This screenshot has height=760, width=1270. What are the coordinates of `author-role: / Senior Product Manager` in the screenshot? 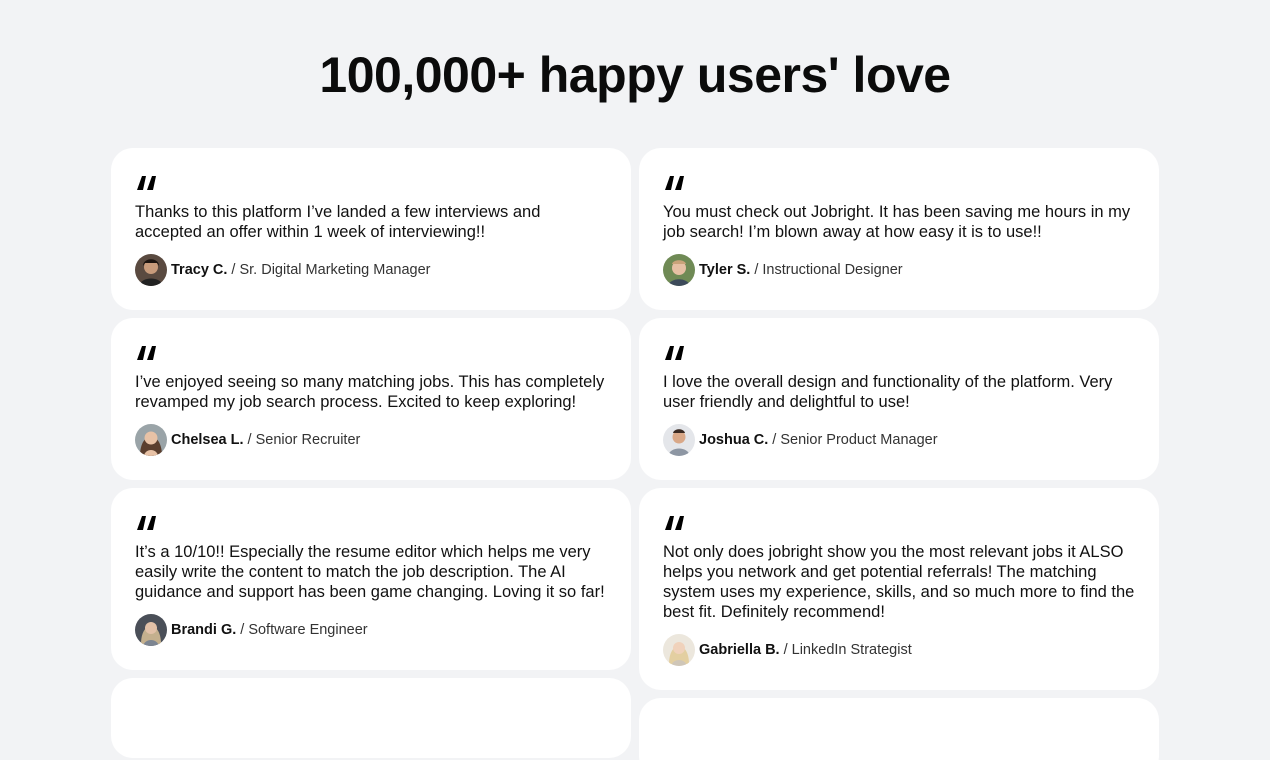 It's located at (855, 440).